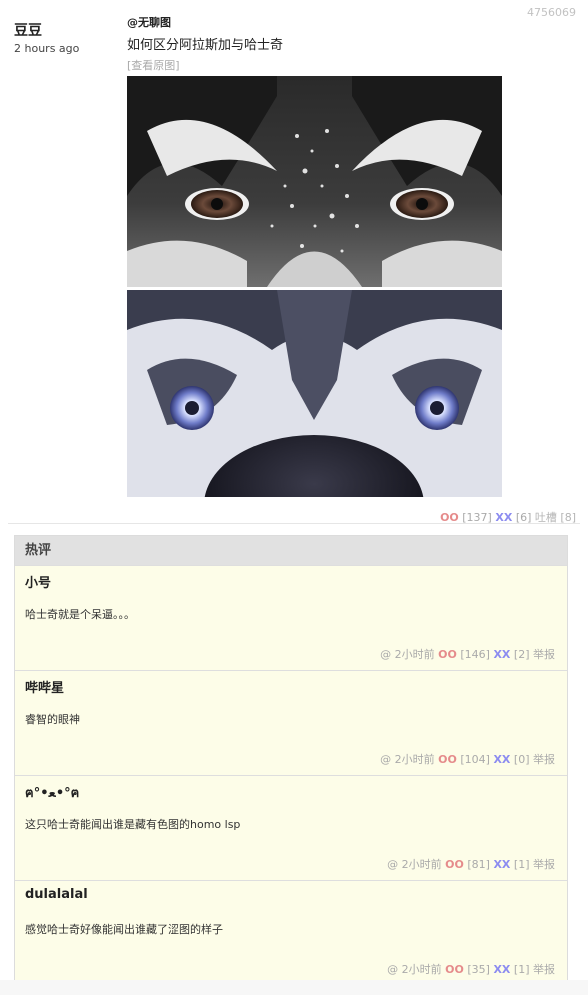 The height and width of the screenshot is (995, 588). I want to click on oo-count: [146], so click(475, 654).